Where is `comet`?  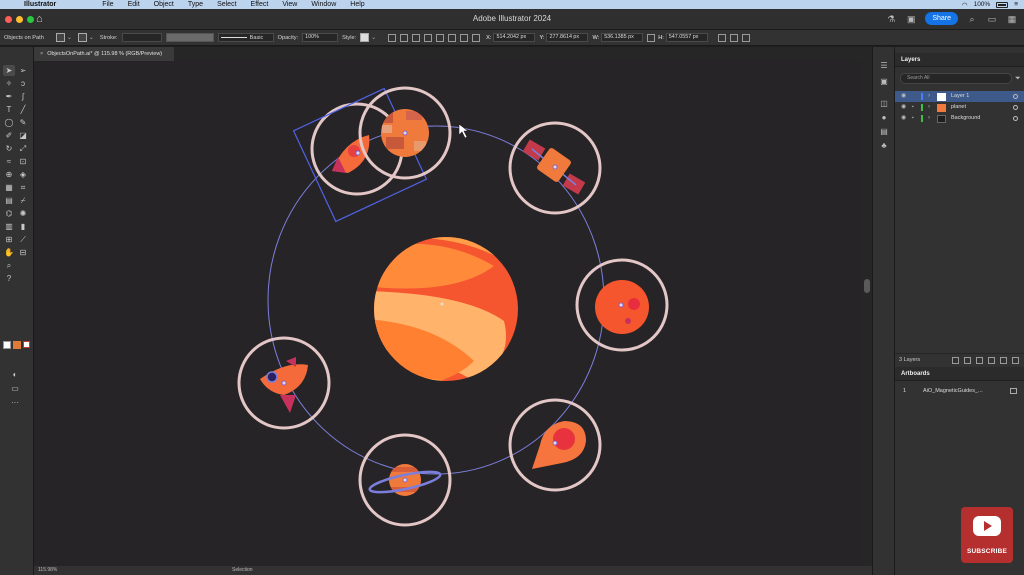 comet is located at coordinates (555, 445).